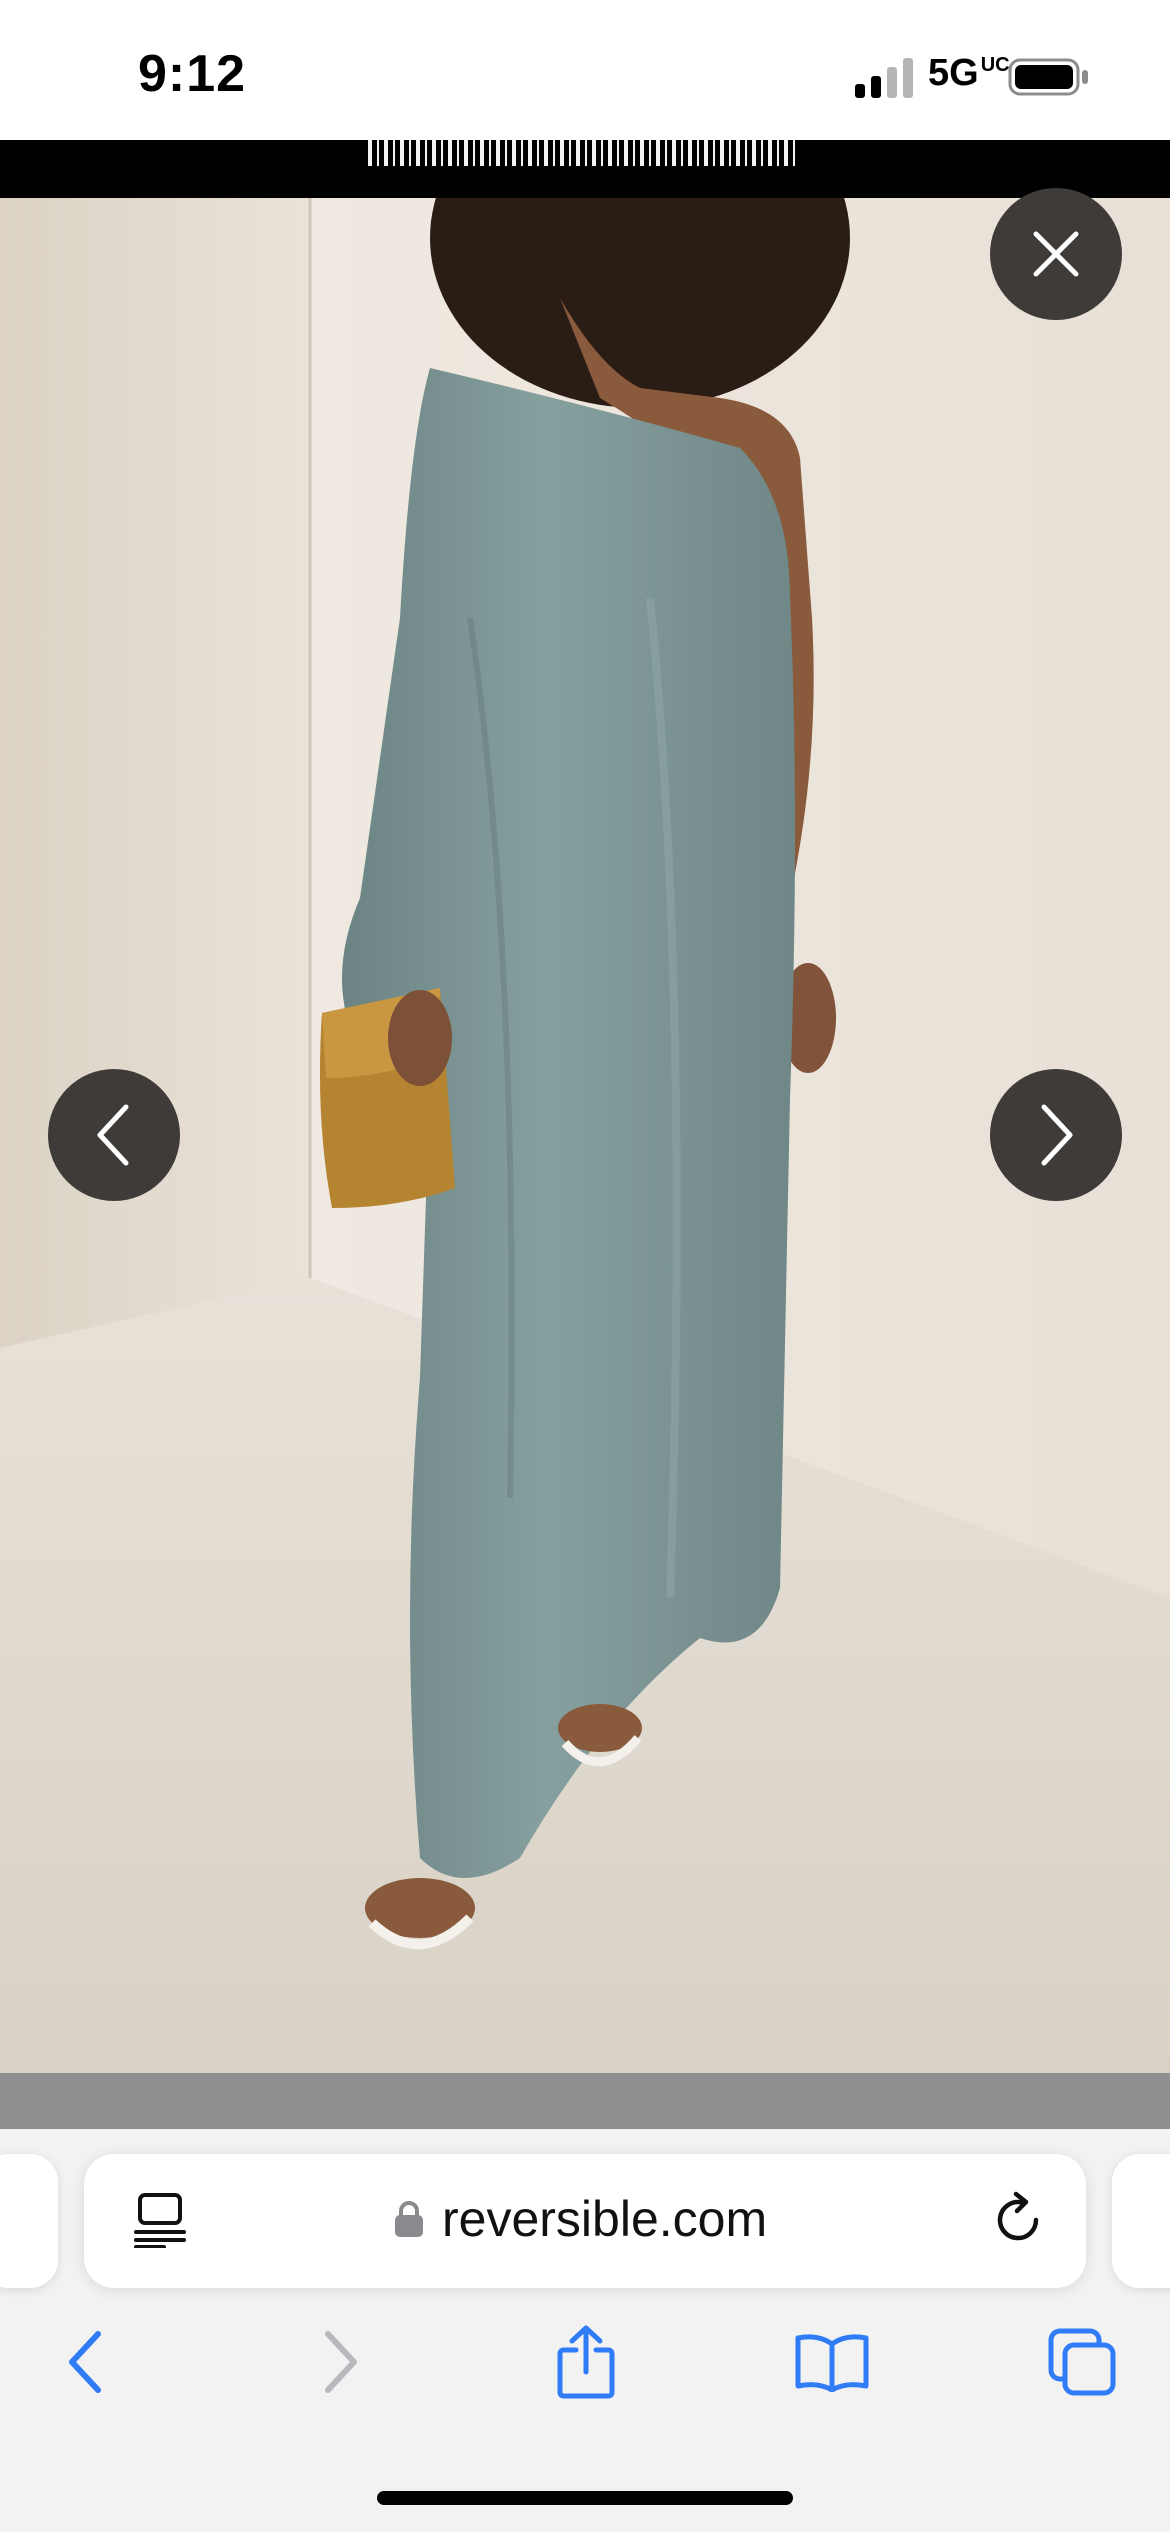 This screenshot has height=2532, width=1170. I want to click on back-button, so click(86, 2362).